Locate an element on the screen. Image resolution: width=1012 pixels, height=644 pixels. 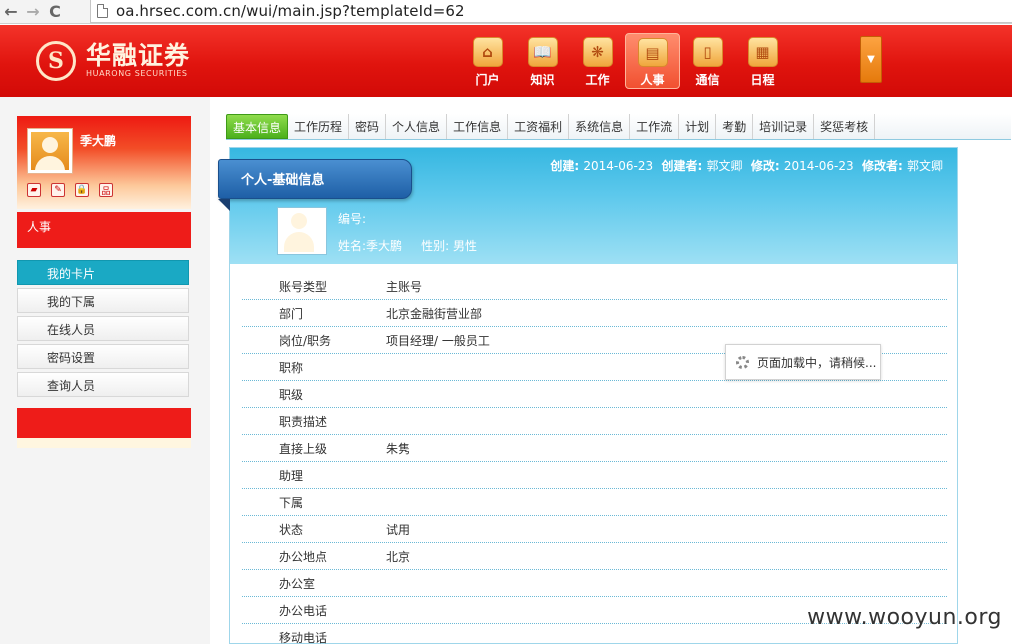
edit-icon: ✎ is located at coordinates (58, 190).